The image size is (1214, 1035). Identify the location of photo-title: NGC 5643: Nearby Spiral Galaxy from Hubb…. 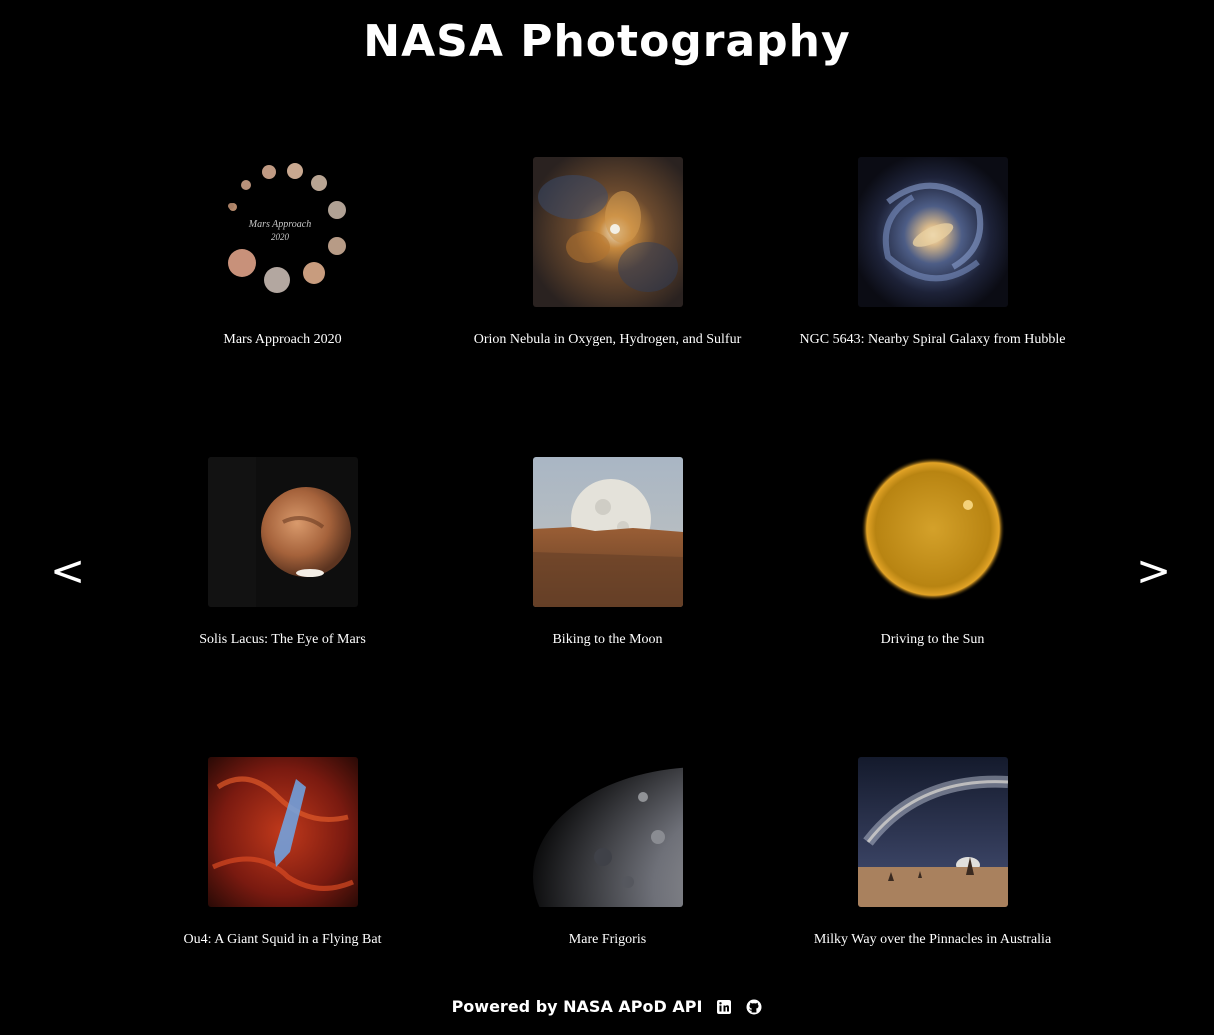
(932, 340).